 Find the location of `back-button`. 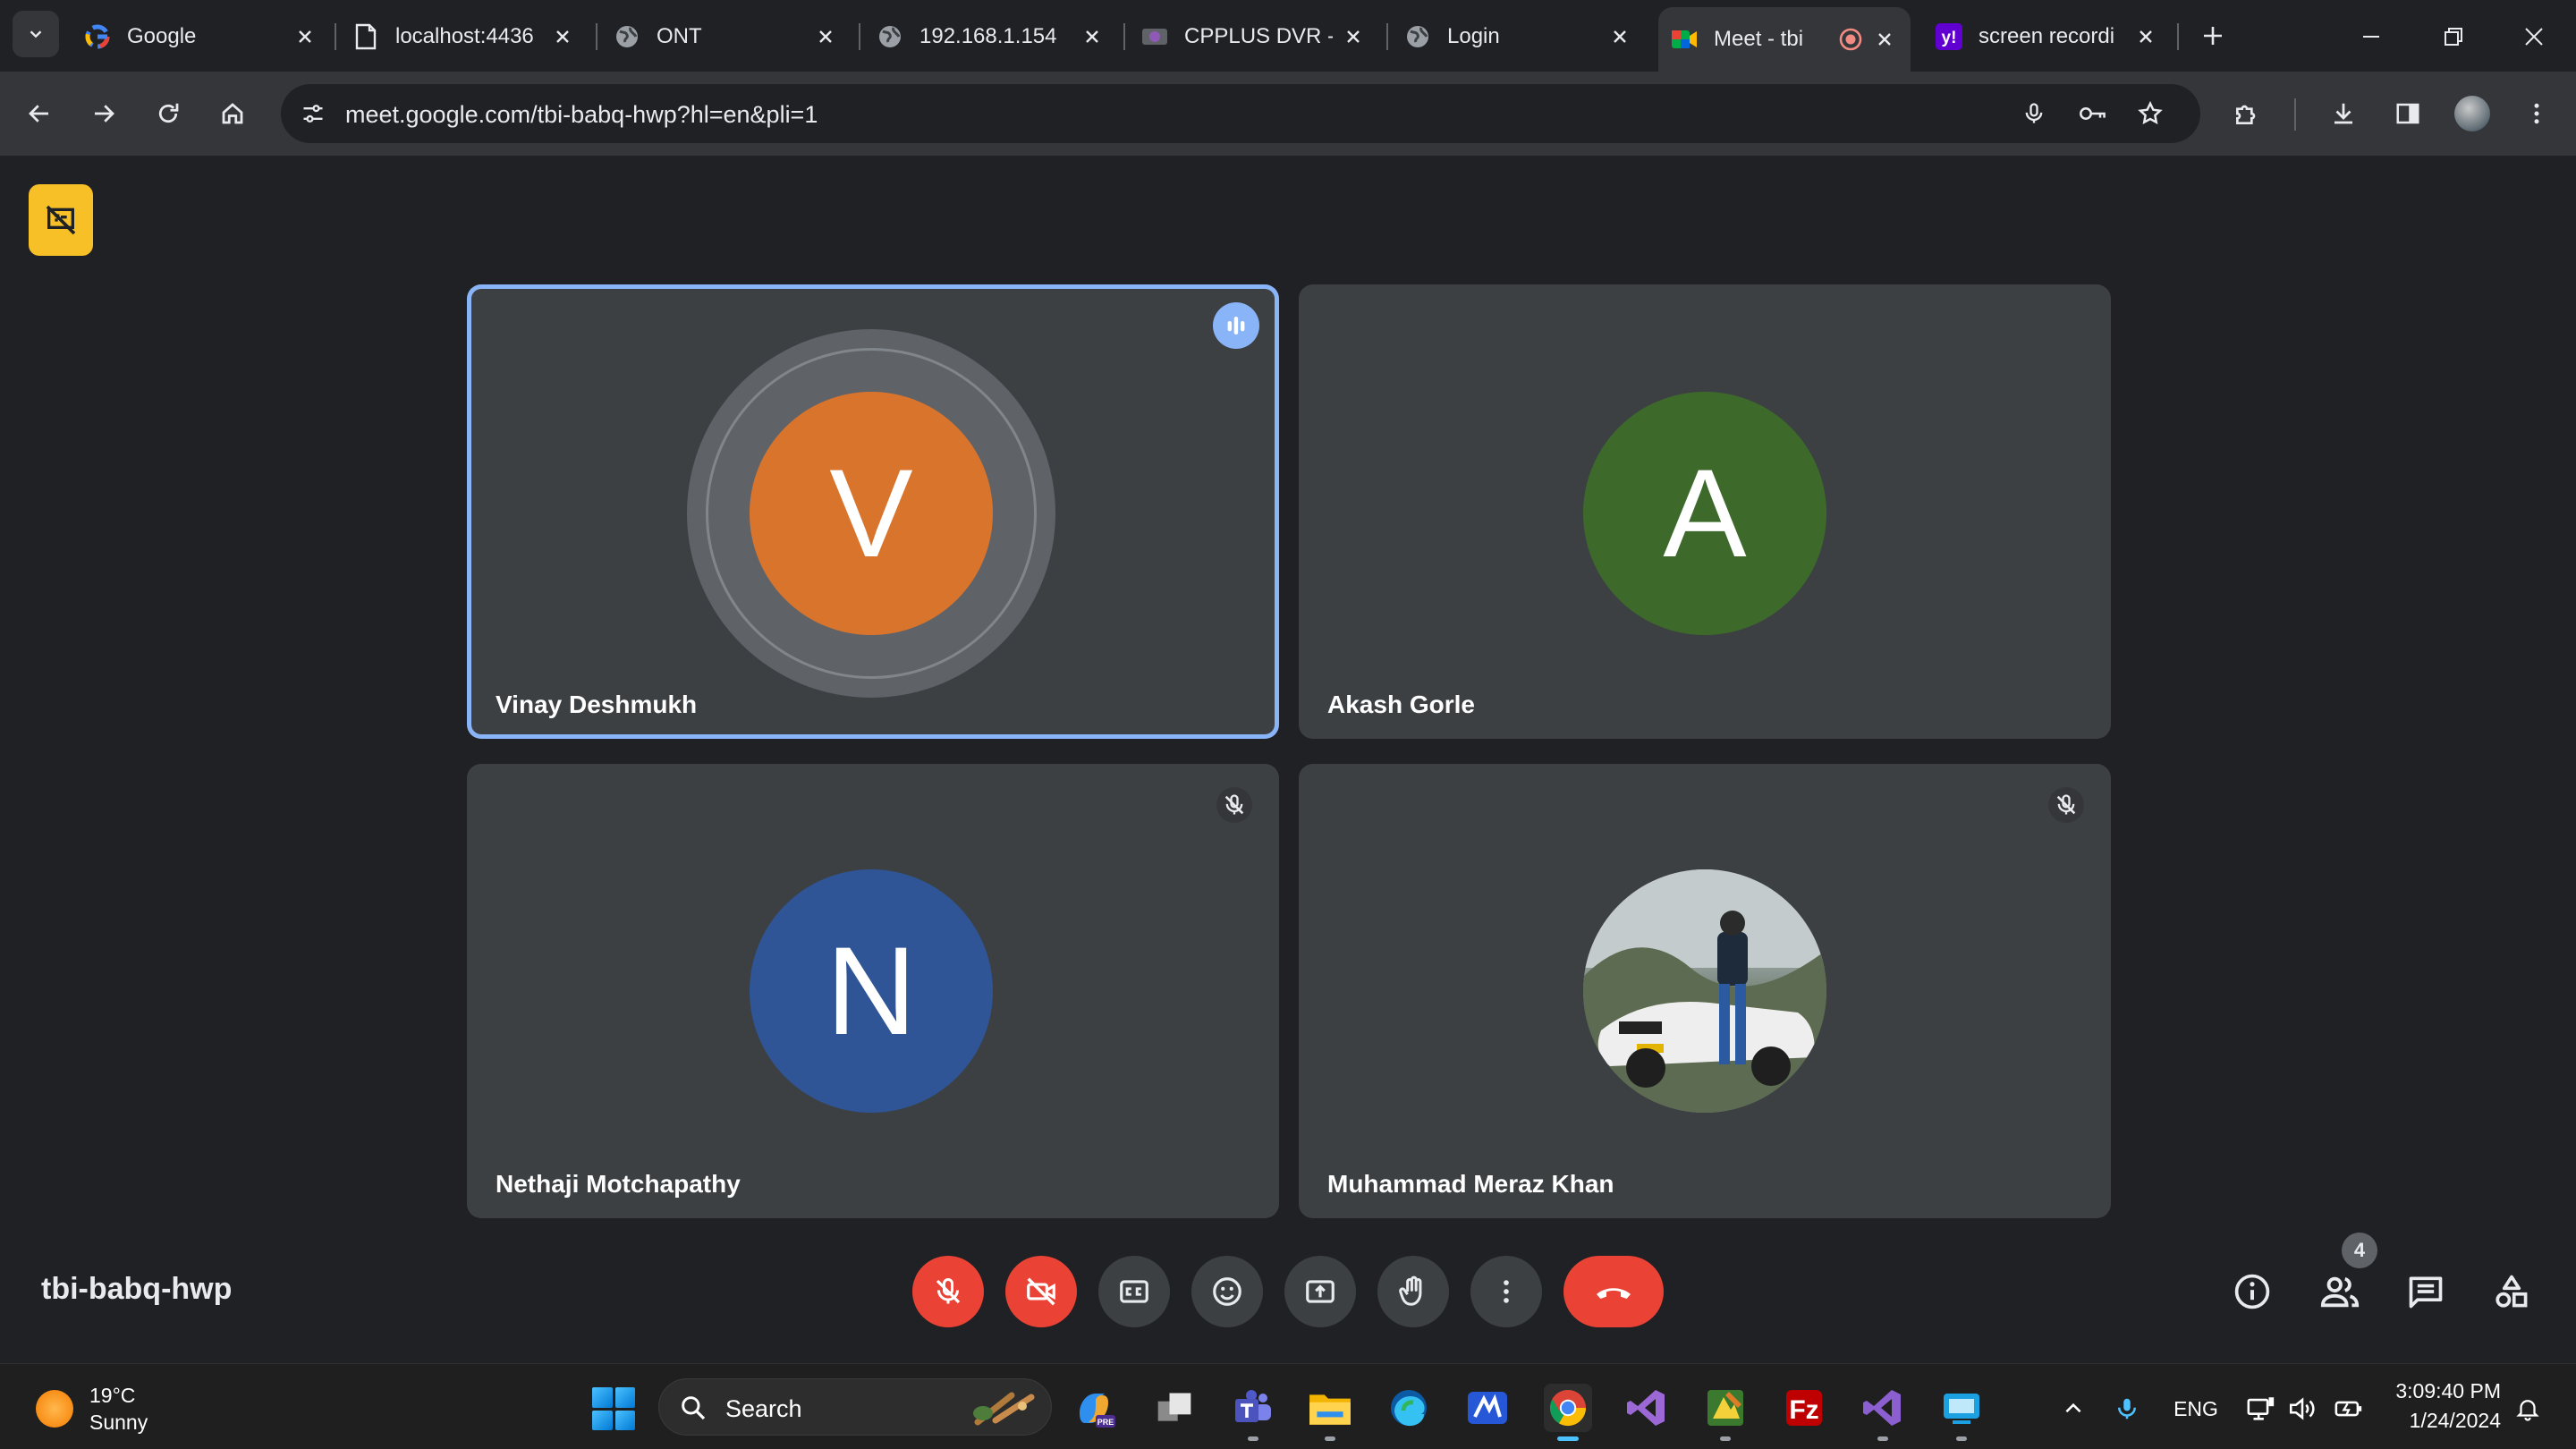

back-button is located at coordinates (39, 113).